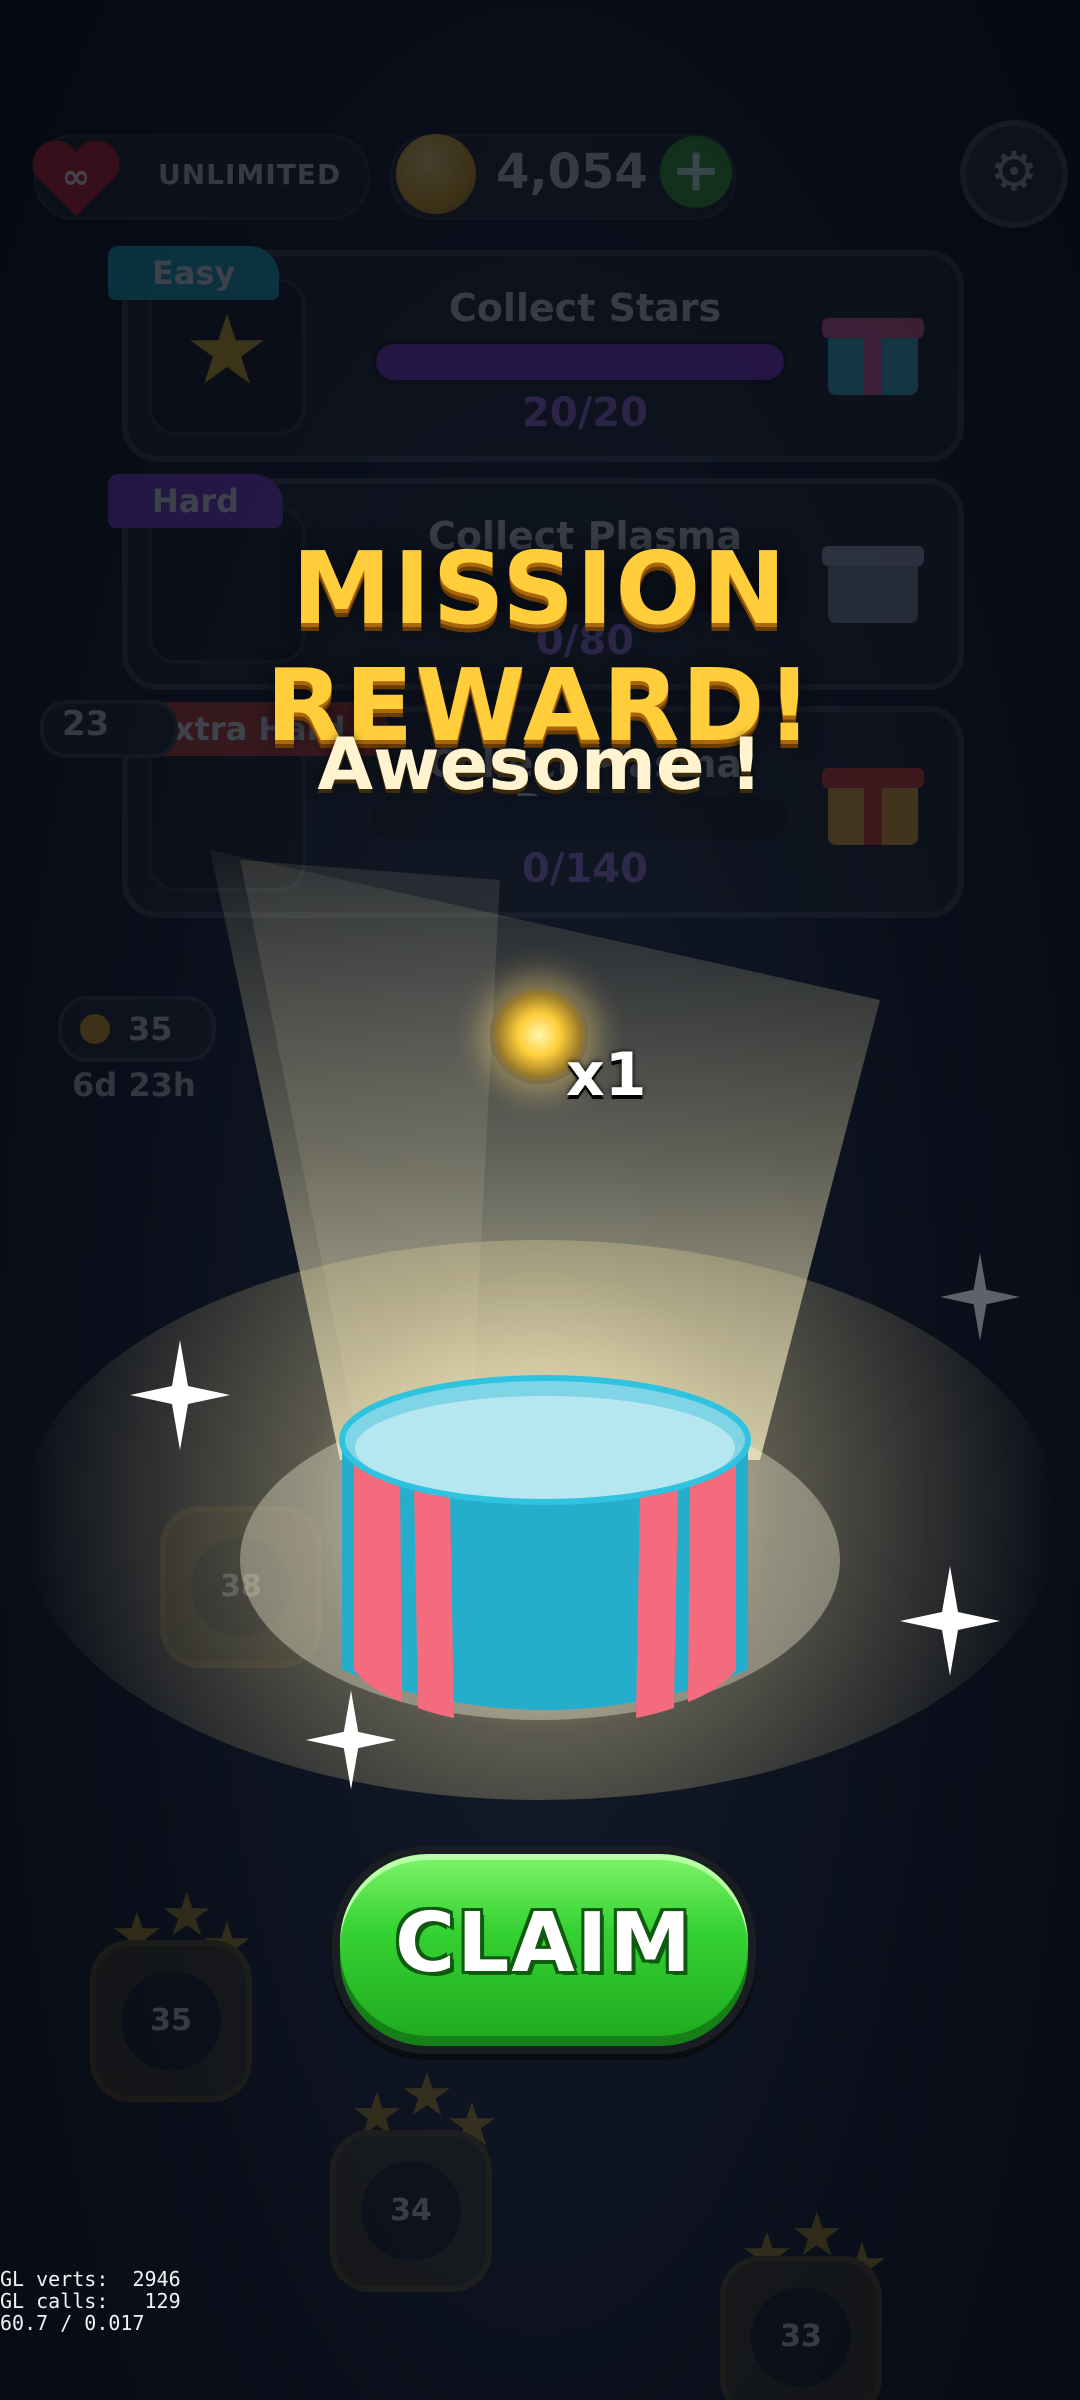 The image size is (1080, 2400). What do you see at coordinates (90, 2279) in the screenshot?
I see `debug-line: GL verts: 2946` at bounding box center [90, 2279].